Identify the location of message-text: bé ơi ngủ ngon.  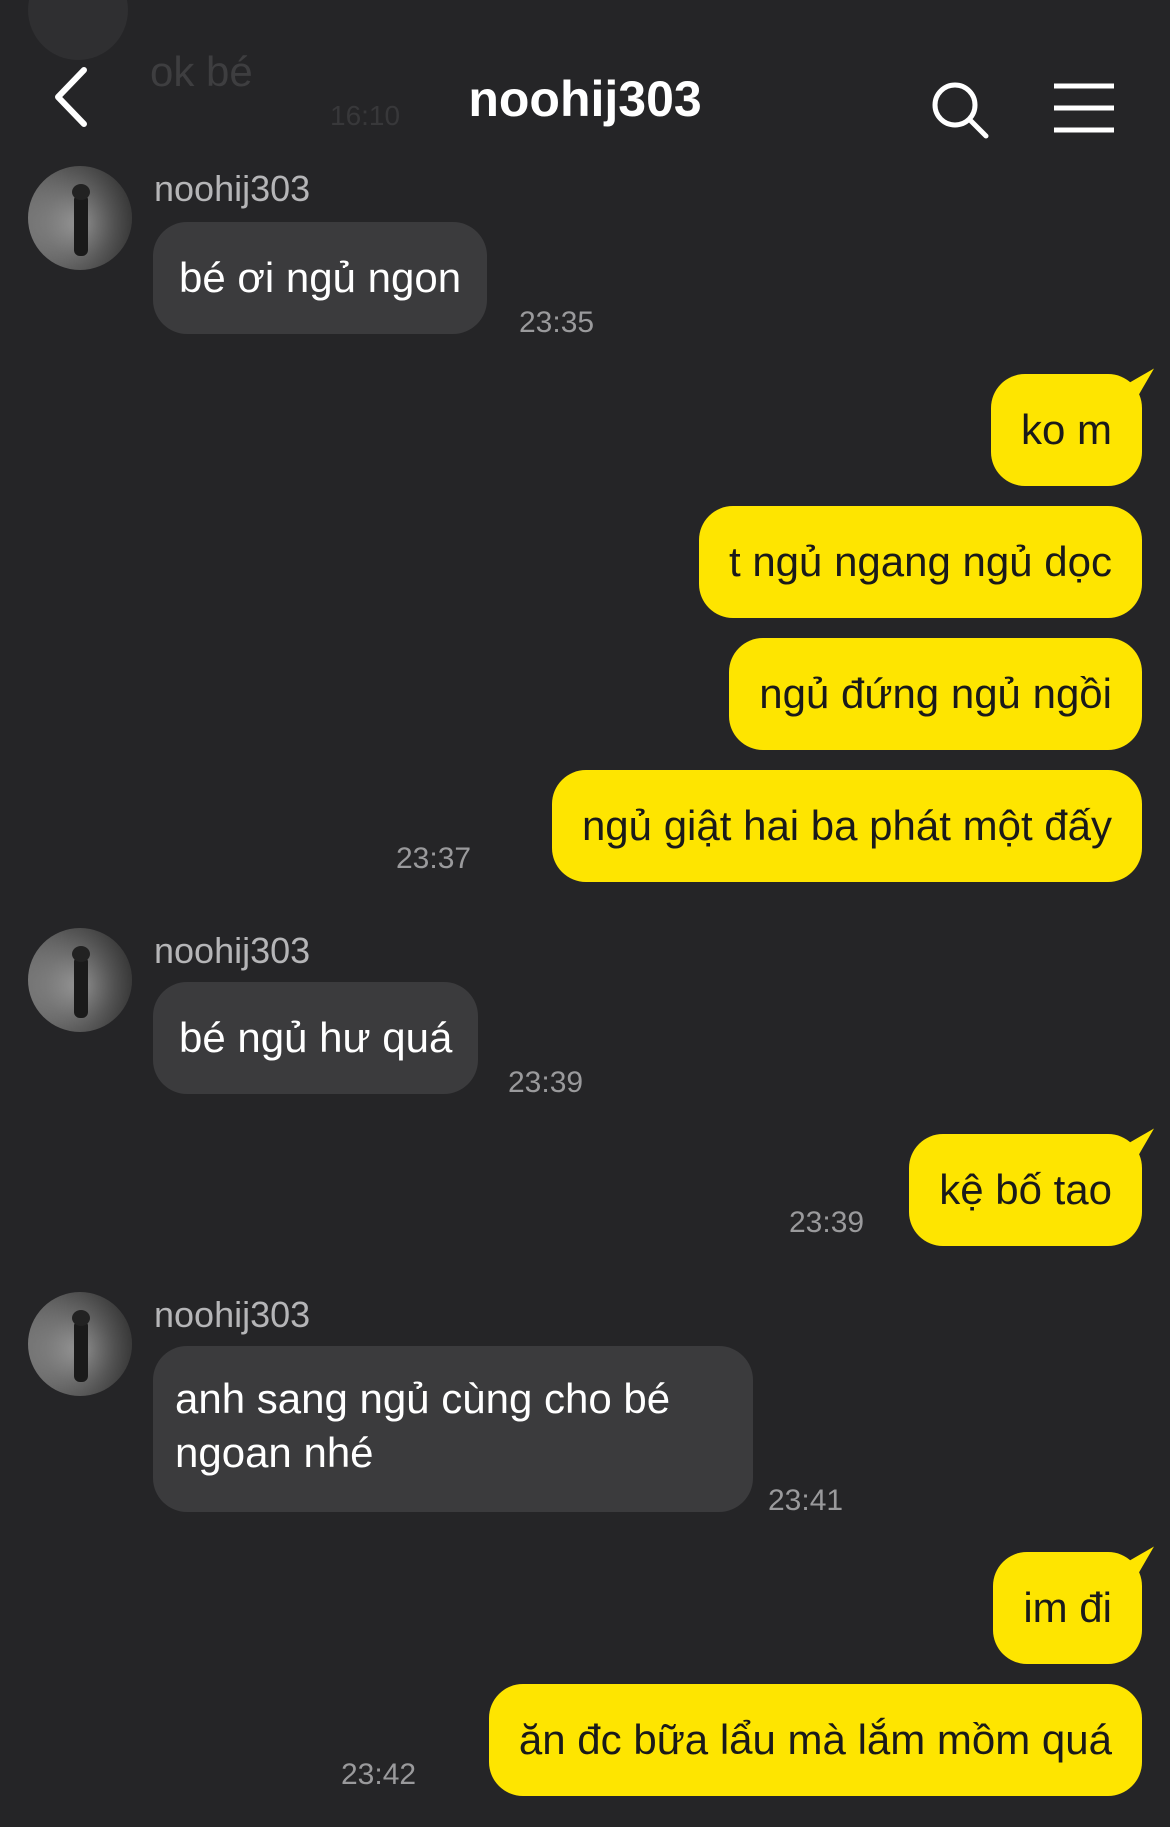
(320, 277).